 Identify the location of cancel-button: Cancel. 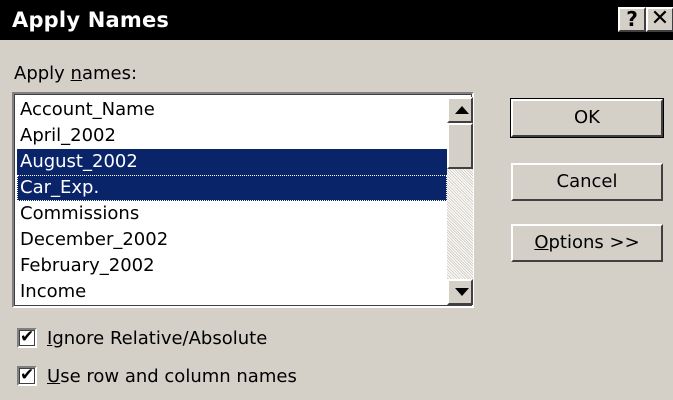
(587, 182).